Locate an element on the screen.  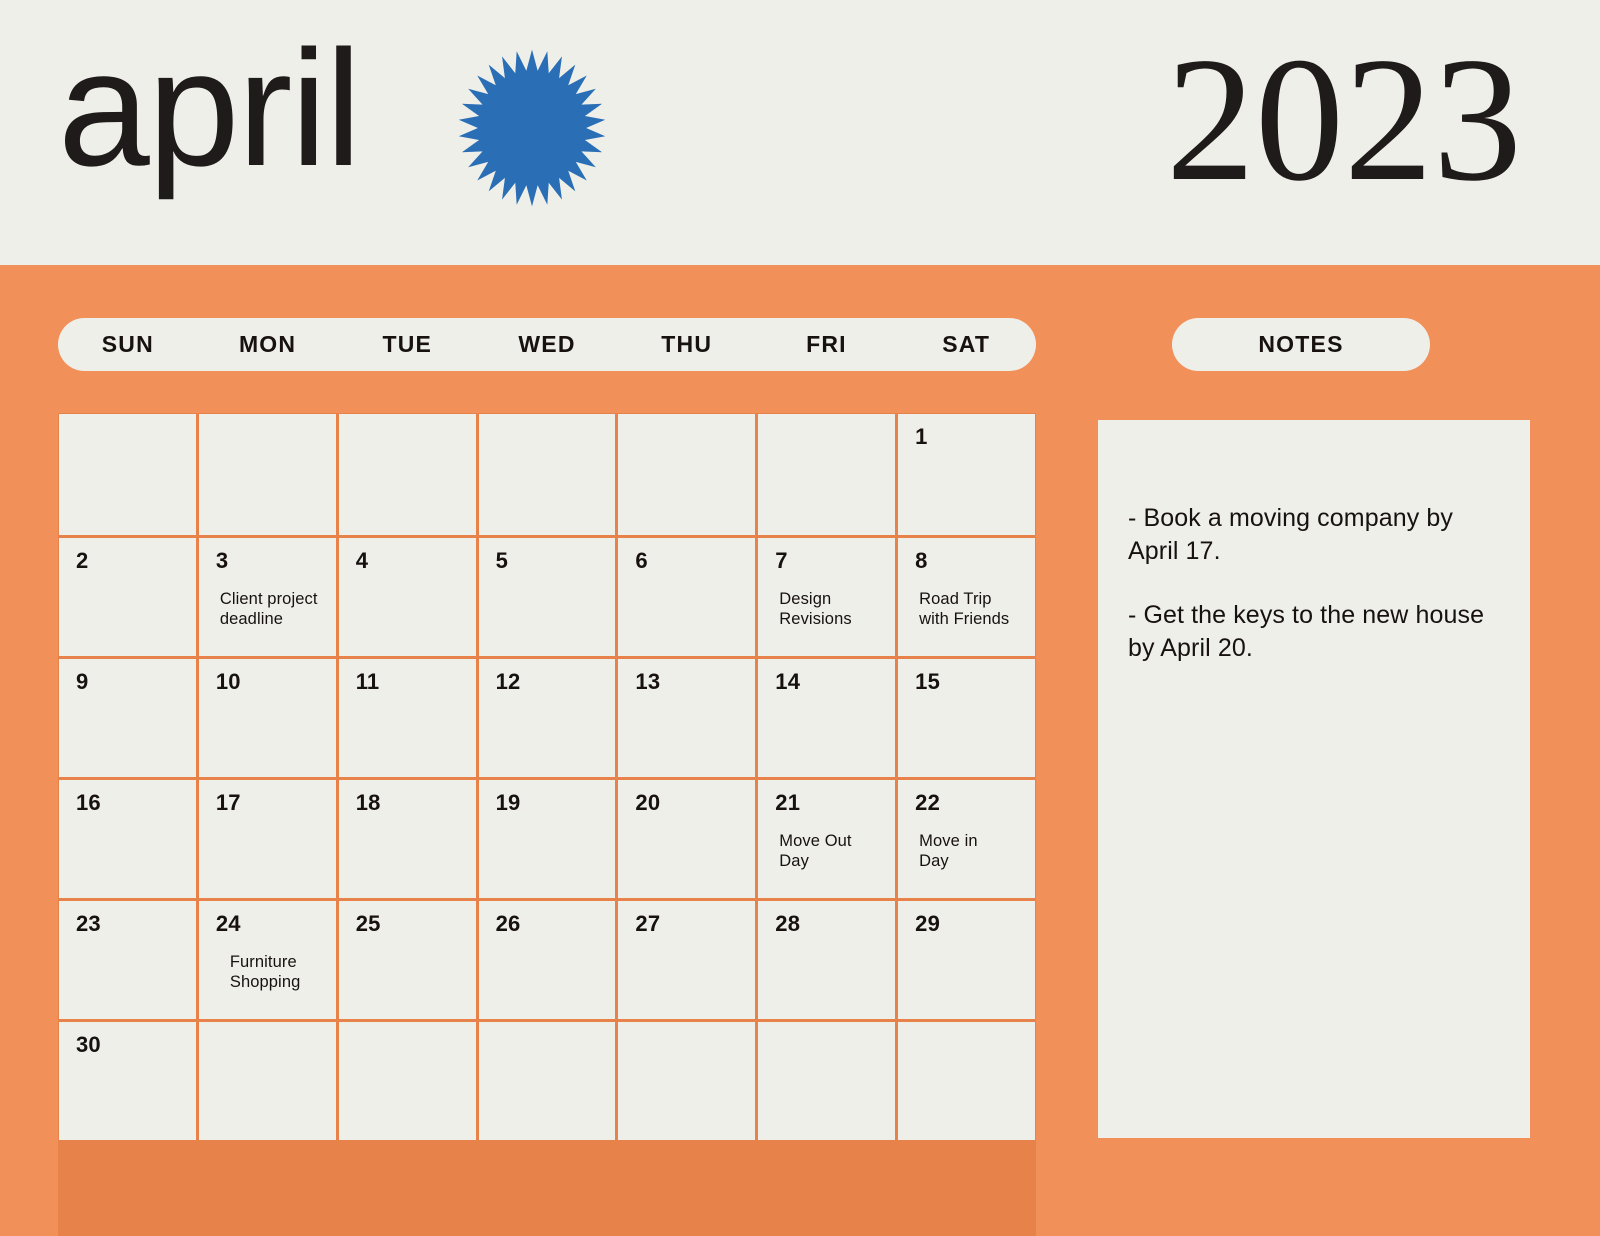
day-cell-15: 15 is located at coordinates (966, 718).